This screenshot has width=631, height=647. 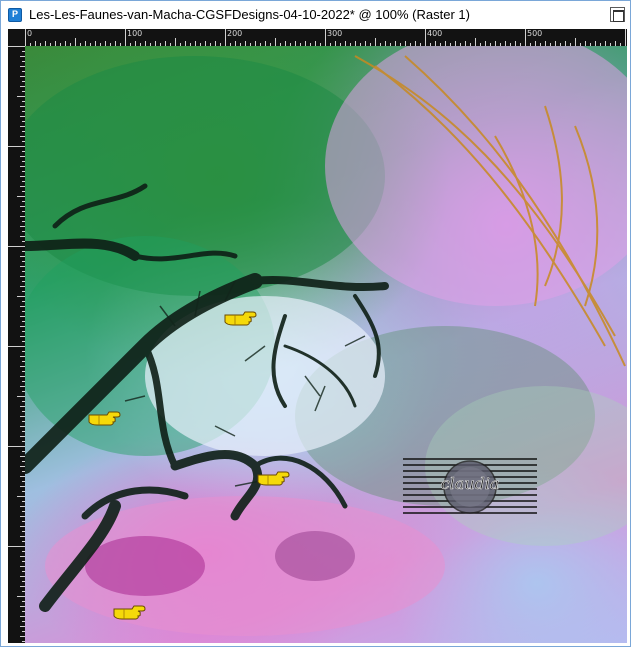 What do you see at coordinates (235, 33) in the screenshot?
I see `ruler-label-200: 200` at bounding box center [235, 33].